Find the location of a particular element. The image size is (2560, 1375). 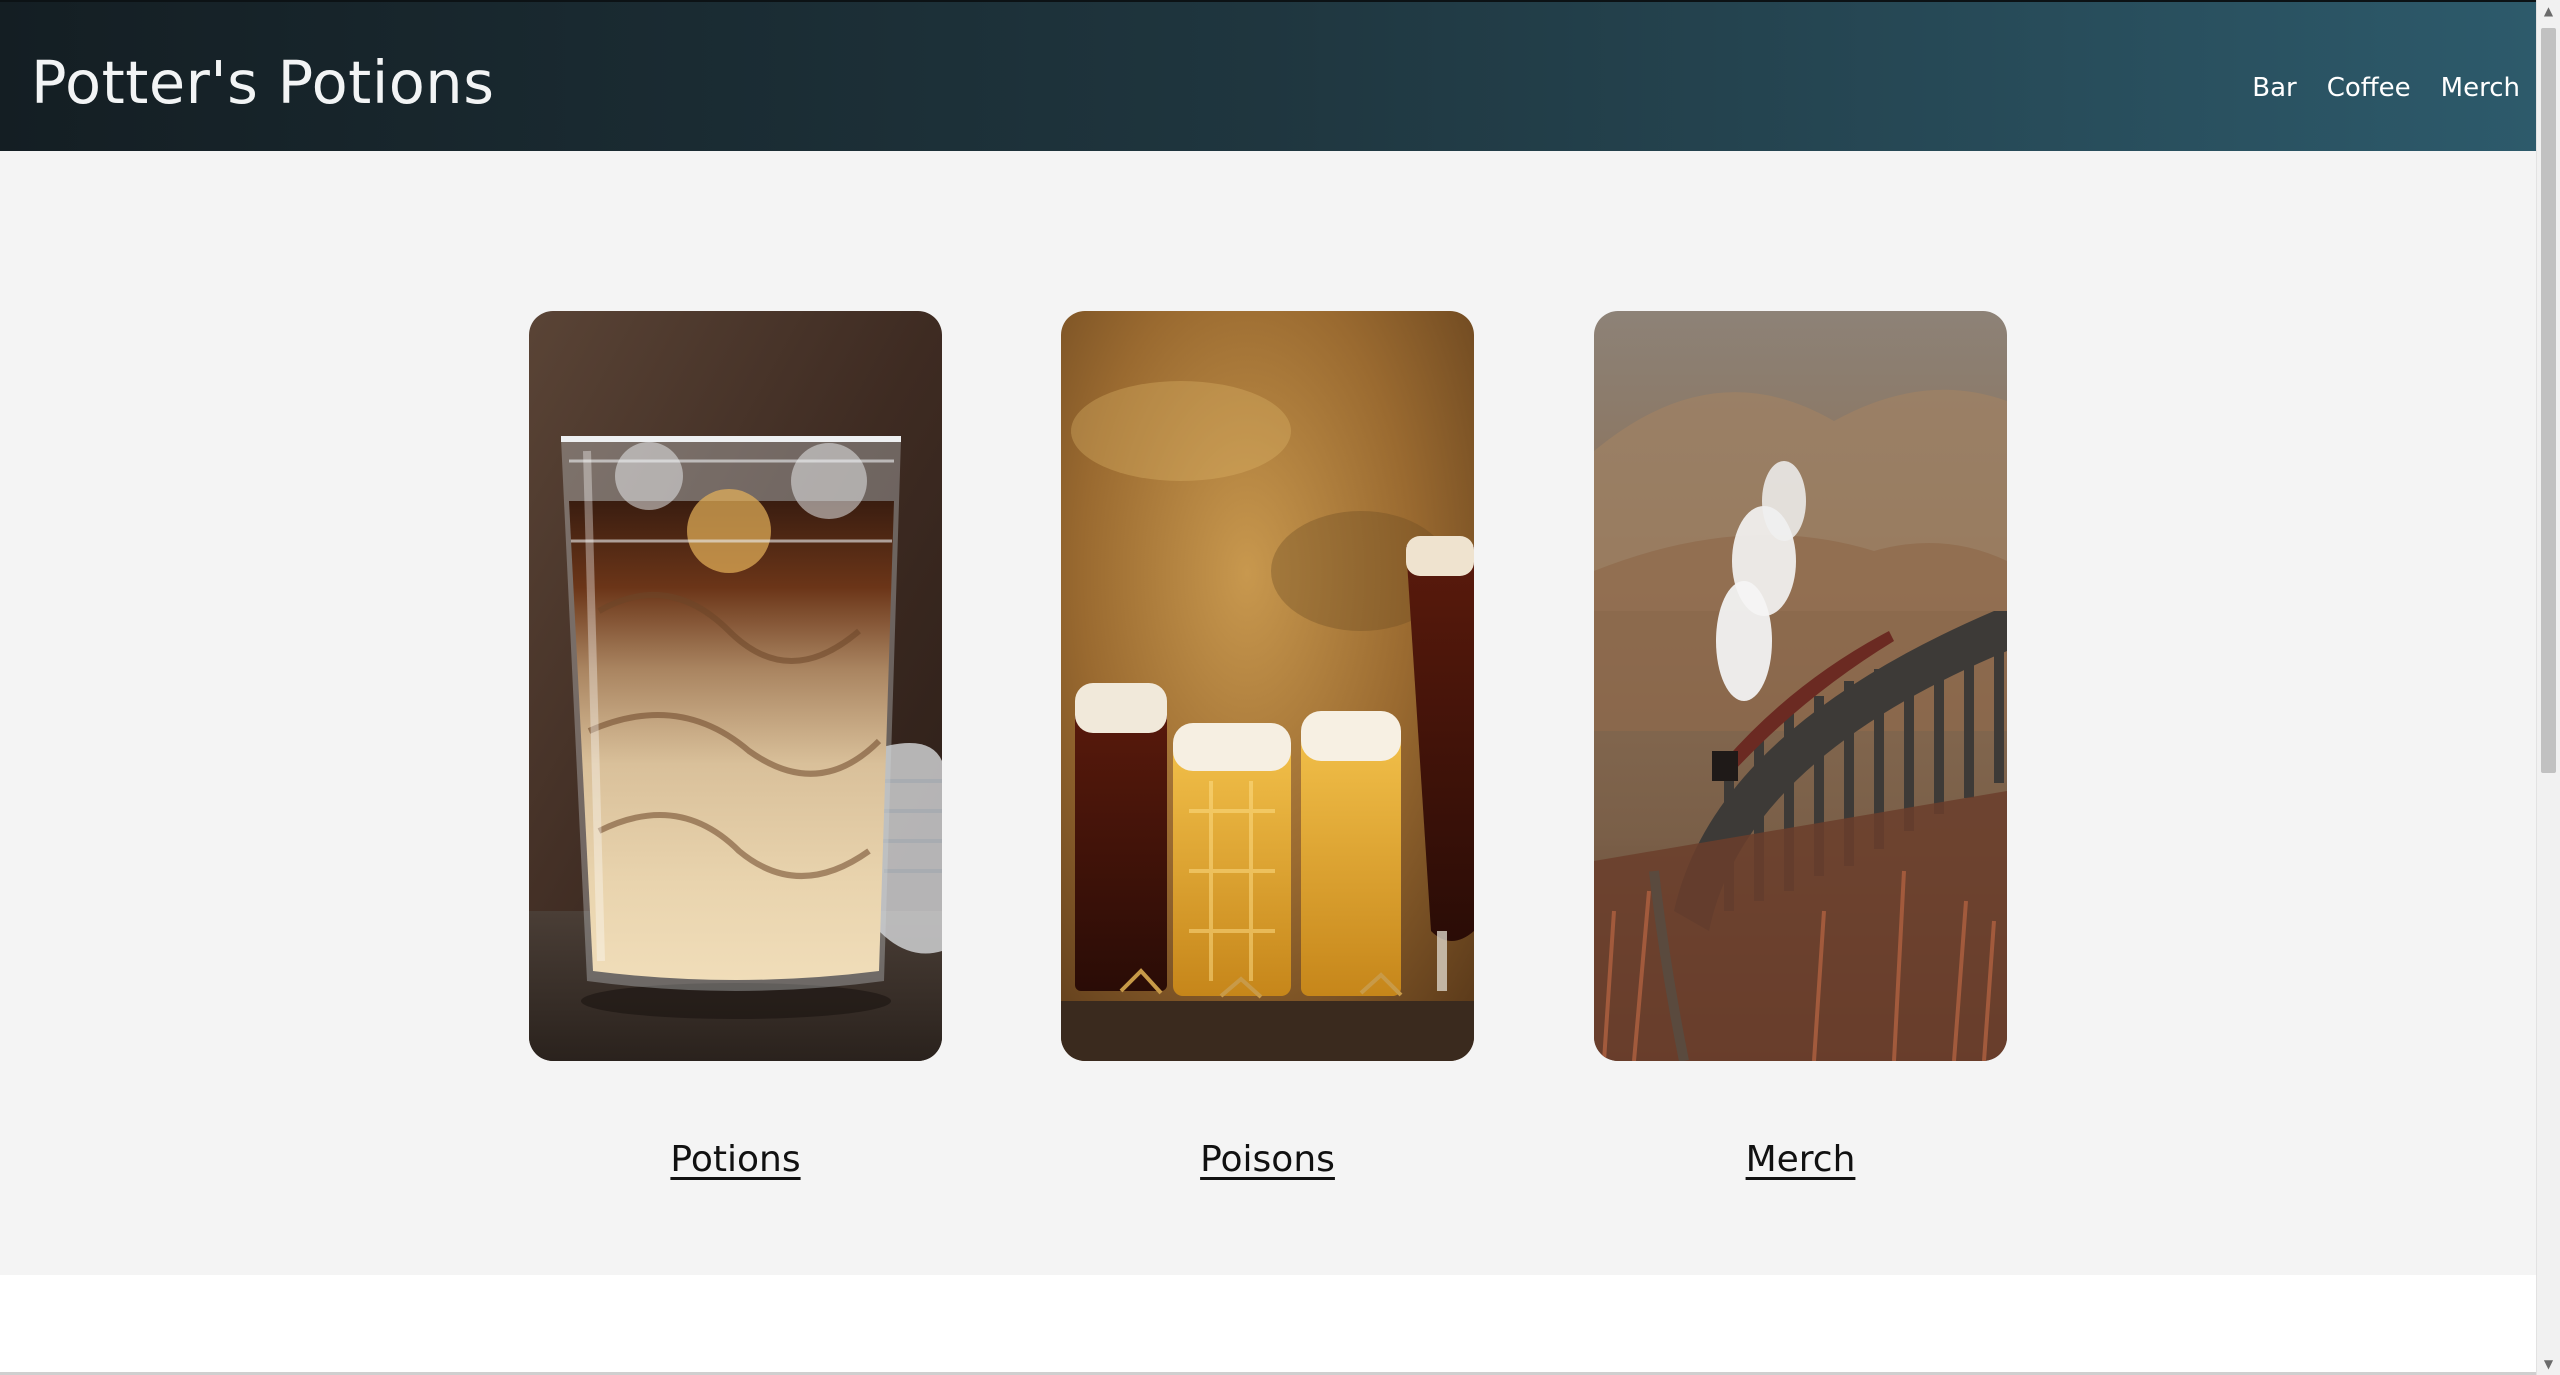

scroll-up-icon: ▲ is located at coordinates (2548, 11).